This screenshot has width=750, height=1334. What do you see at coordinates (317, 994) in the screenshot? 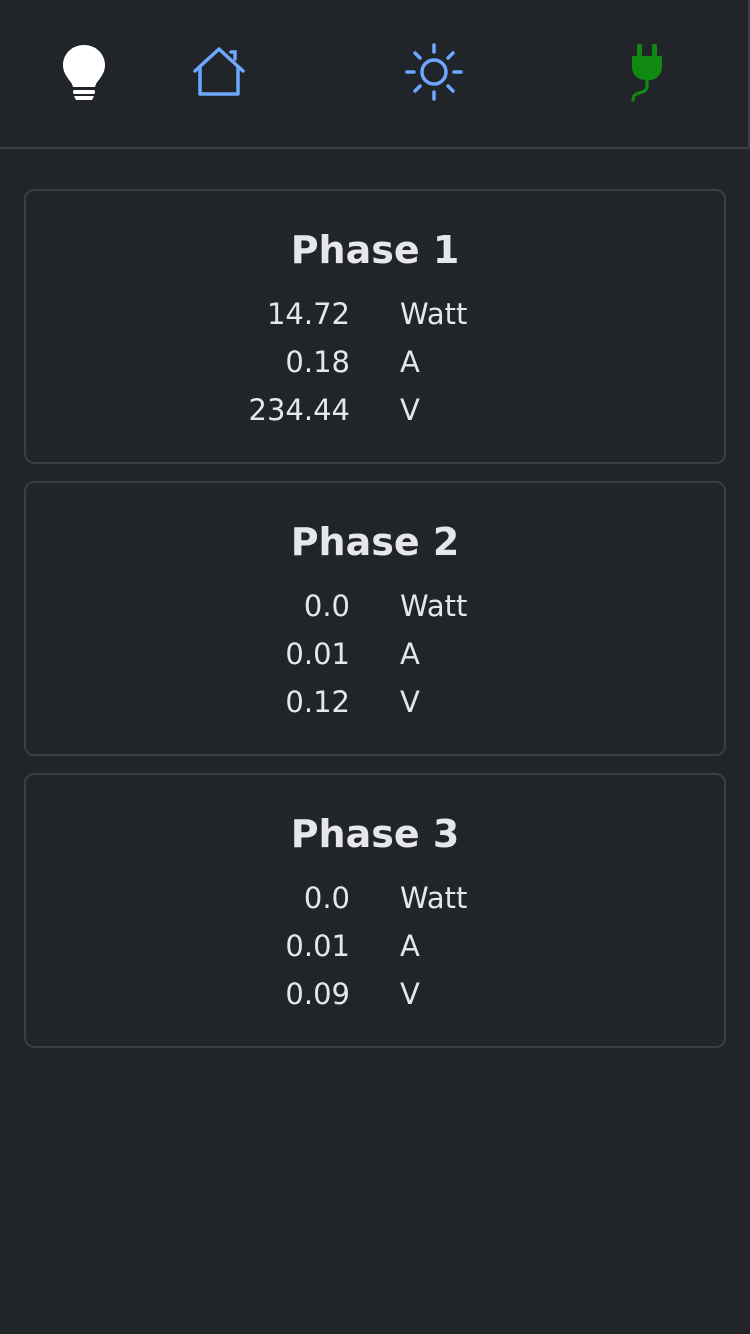
I see `voltage-value: 0.09` at bounding box center [317, 994].